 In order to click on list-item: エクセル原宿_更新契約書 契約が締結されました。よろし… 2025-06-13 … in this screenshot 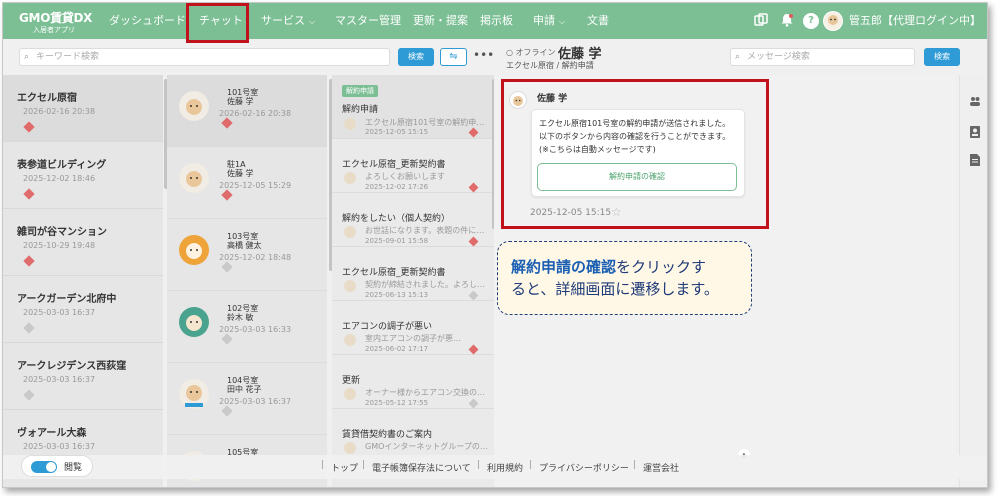, I will do `click(413, 274)`.